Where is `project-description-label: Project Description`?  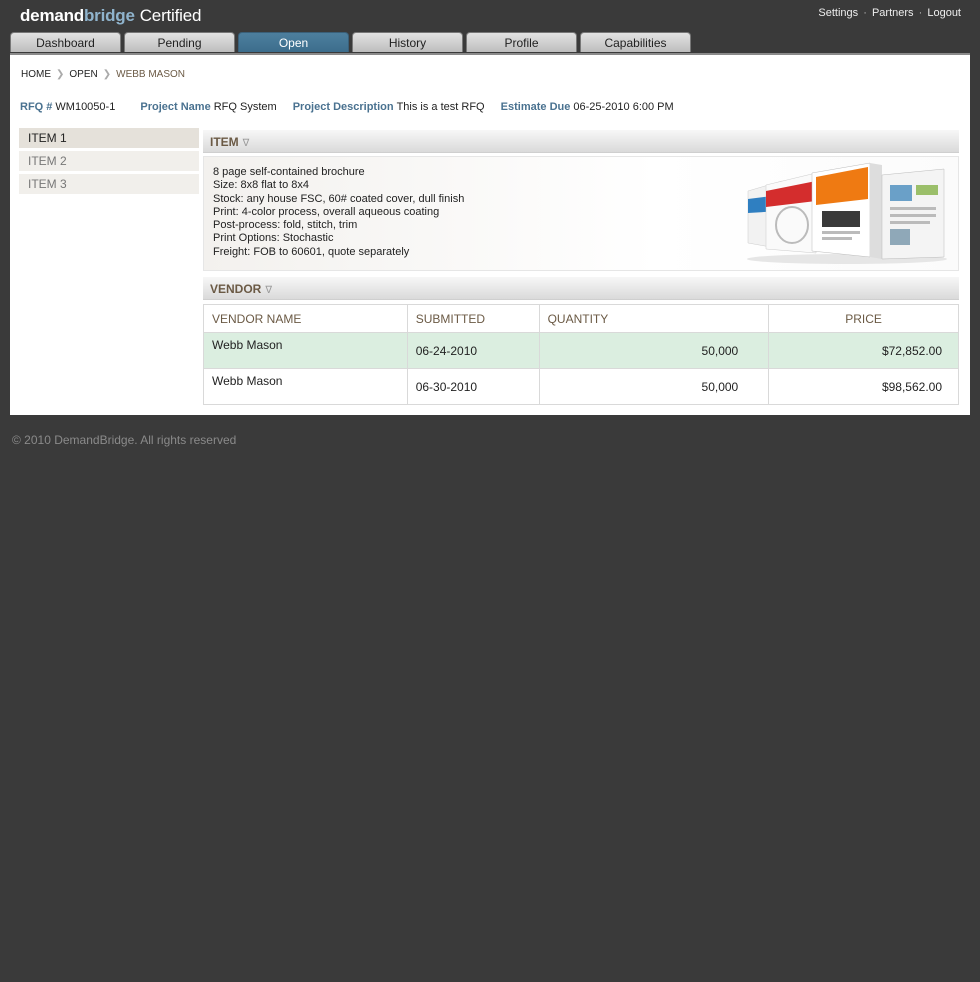
project-description-label: Project Description is located at coordinates (343, 107).